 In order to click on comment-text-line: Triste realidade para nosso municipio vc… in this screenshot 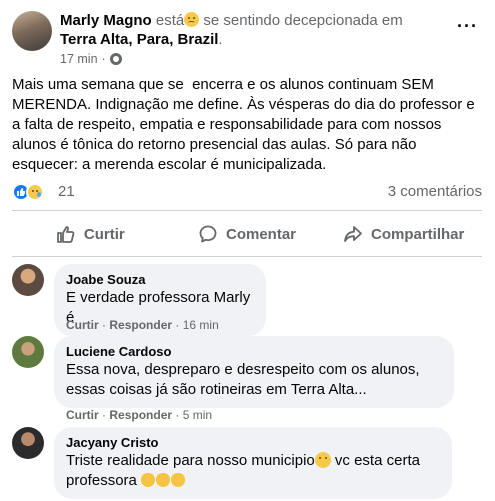, I will do `click(253, 461)`.